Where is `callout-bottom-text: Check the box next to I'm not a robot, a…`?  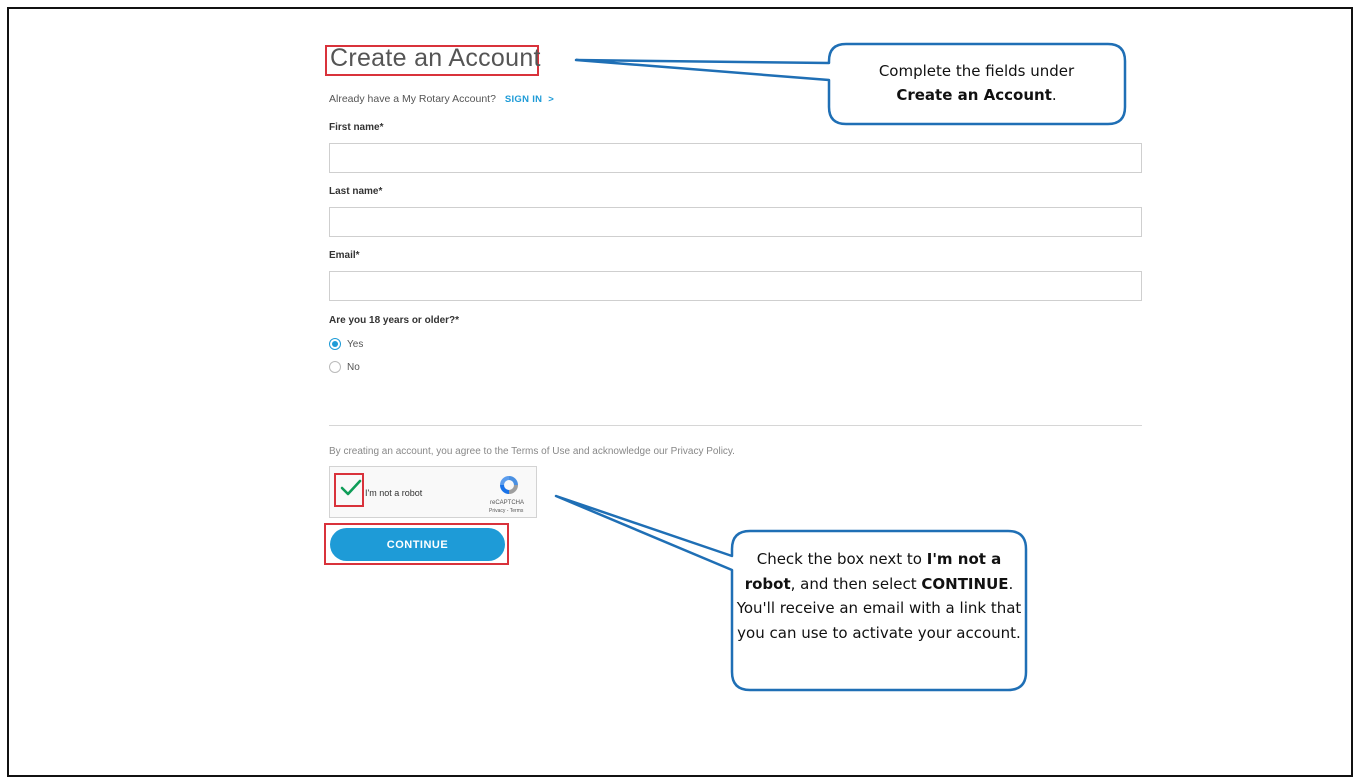
callout-bottom-text: Check the box next to I'm not a robot, a… is located at coordinates (879, 596).